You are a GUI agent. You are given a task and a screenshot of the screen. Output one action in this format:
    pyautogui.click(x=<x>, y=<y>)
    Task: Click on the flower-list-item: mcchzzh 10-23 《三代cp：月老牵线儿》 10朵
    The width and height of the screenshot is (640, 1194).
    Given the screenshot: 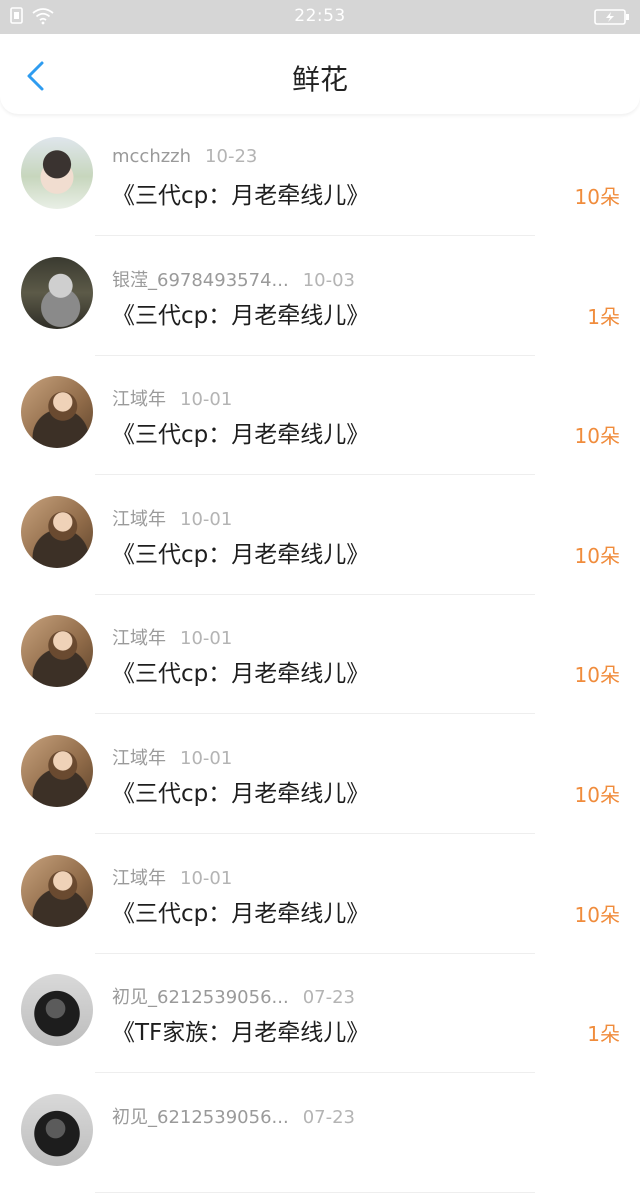 What is the action you would take?
    pyautogui.click(x=320, y=178)
    